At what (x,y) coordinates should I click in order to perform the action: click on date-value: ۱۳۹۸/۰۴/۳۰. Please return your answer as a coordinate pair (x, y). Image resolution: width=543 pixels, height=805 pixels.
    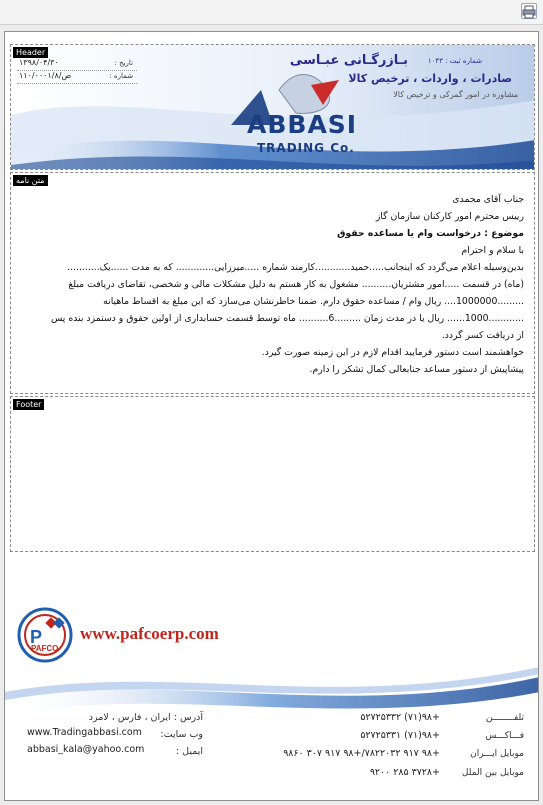
    Looking at the image, I should click on (39, 62).